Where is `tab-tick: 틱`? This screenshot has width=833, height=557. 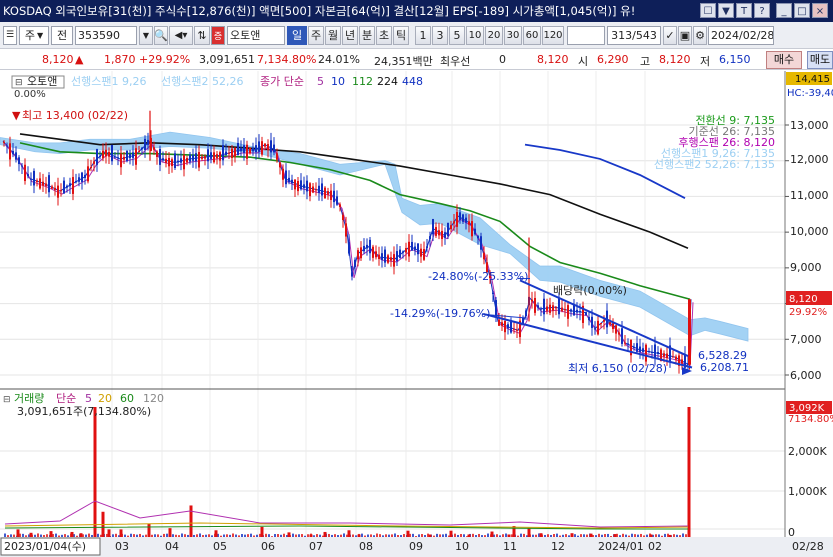
tab-tick: 틱 is located at coordinates (401, 35).